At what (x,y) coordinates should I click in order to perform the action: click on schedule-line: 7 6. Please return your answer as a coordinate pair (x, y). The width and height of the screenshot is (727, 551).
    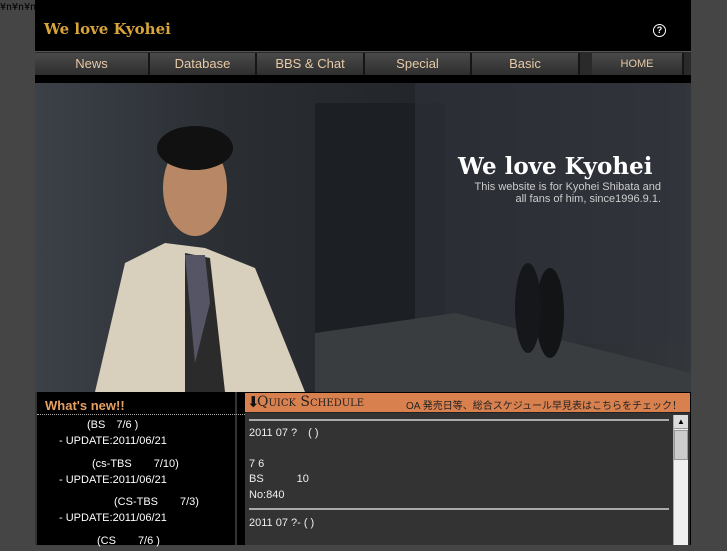
    Looking at the image, I should click on (257, 464).